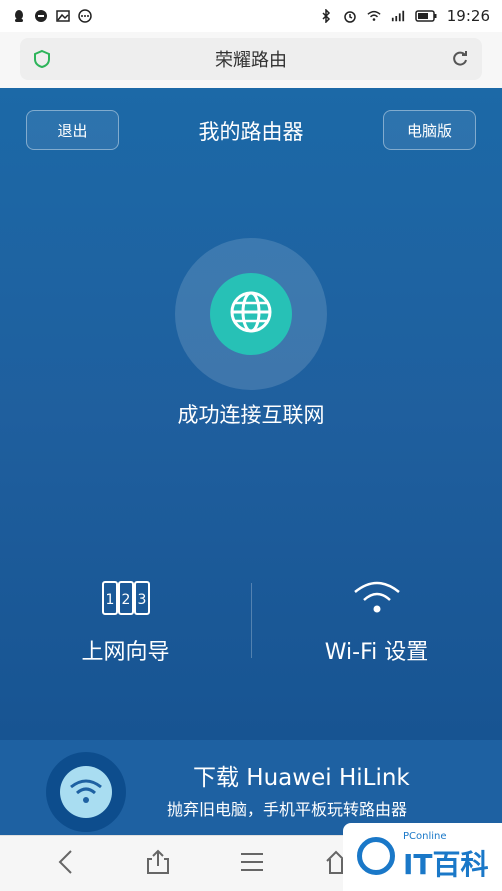 The width and height of the screenshot is (502, 891). Describe the element at coordinates (125, 652) in the screenshot. I see `internet-wizard-label: 上网向导` at that location.